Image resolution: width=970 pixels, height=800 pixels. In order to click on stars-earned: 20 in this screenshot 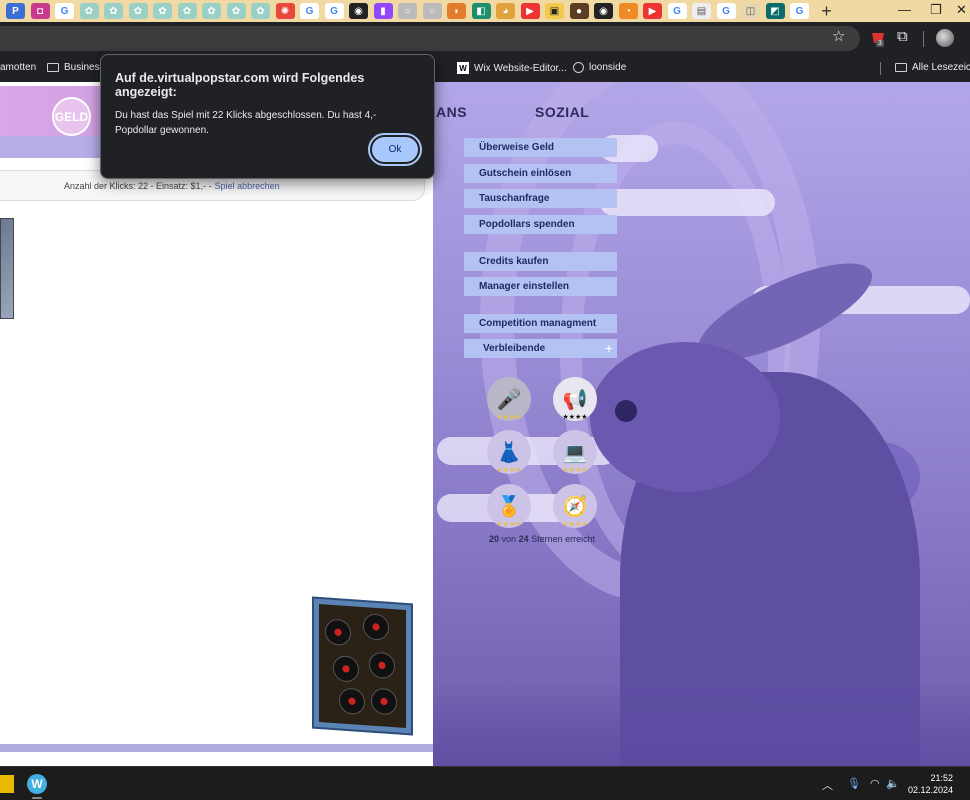, I will do `click(494, 539)`.